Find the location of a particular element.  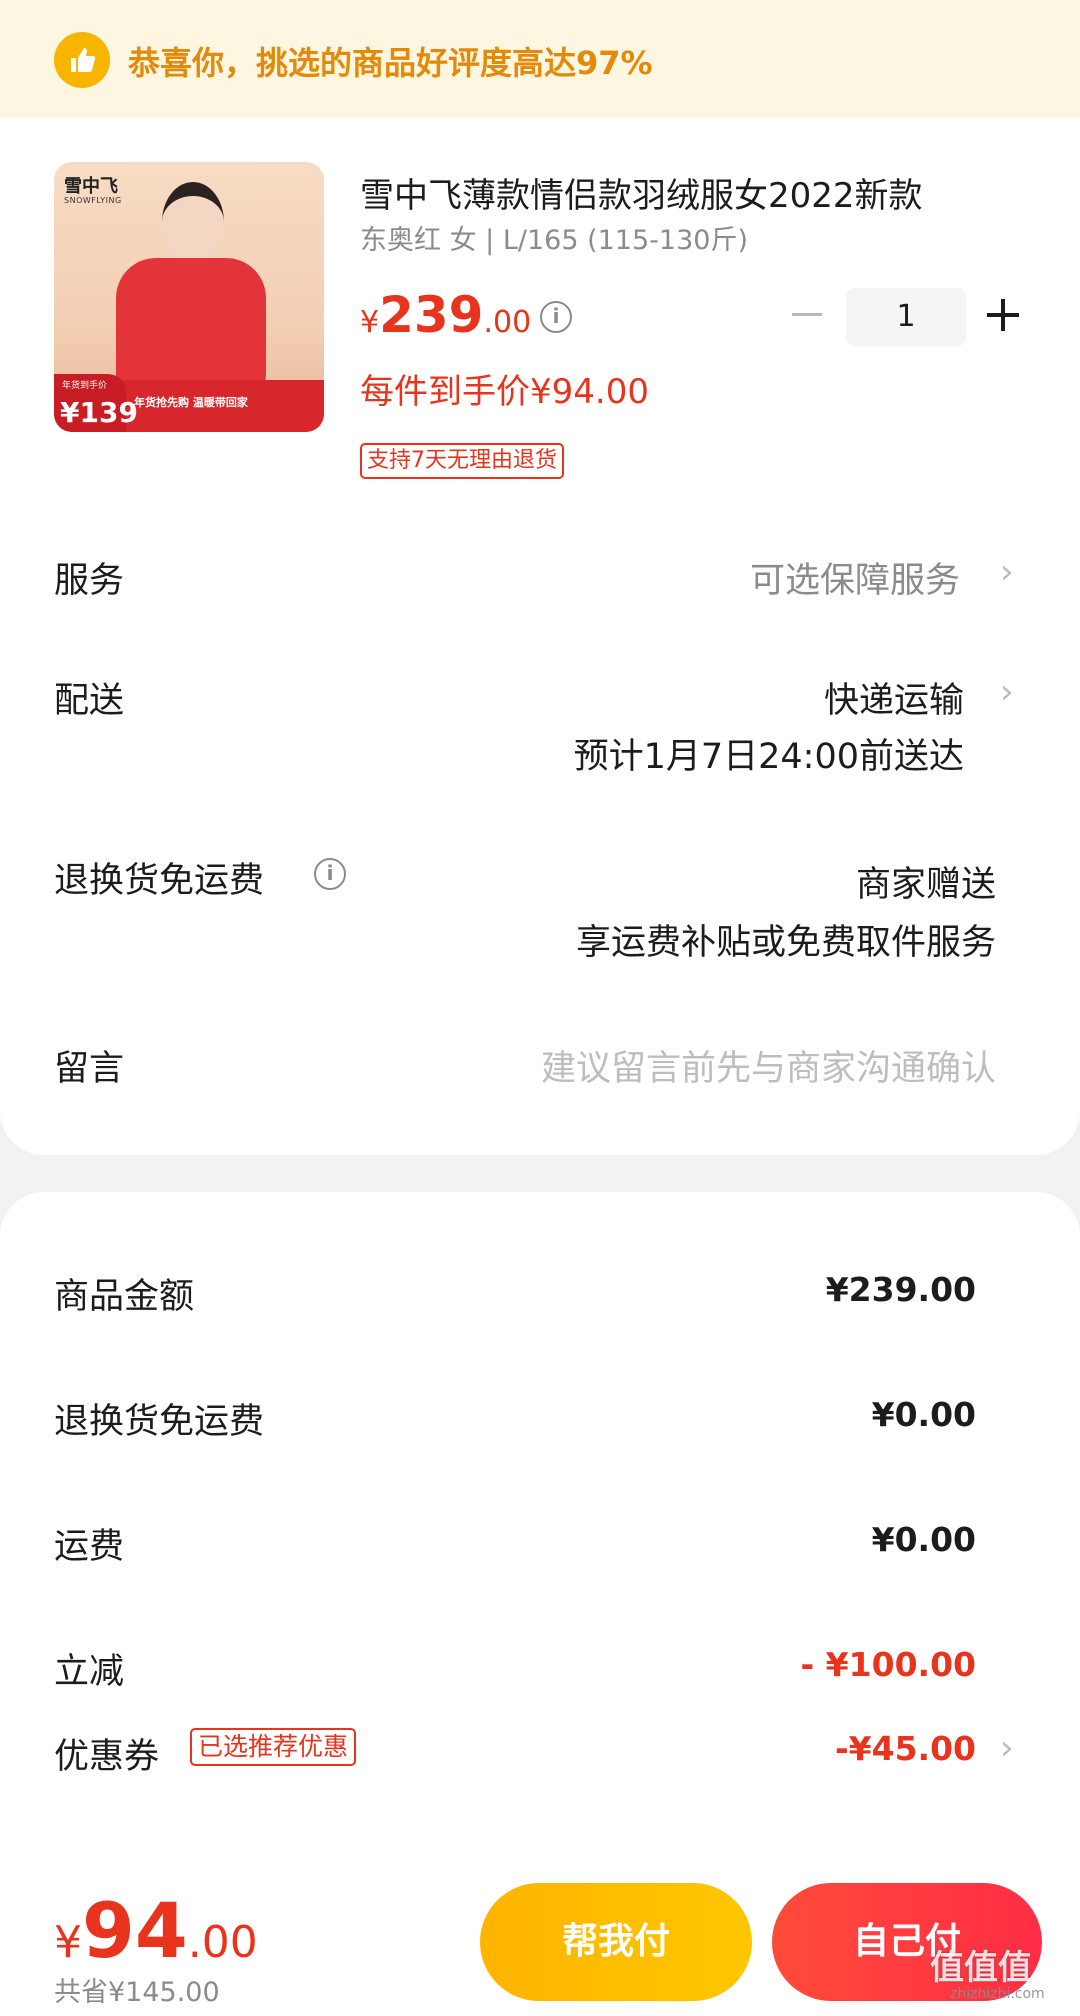

return-policy-tag: 支持7天无理由退货 is located at coordinates (462, 461).